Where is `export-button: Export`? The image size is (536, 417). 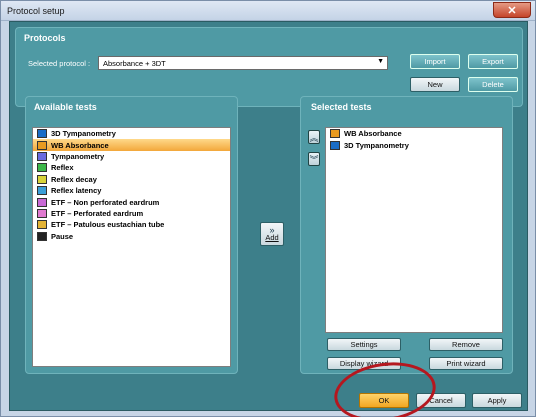 export-button: Export is located at coordinates (493, 61).